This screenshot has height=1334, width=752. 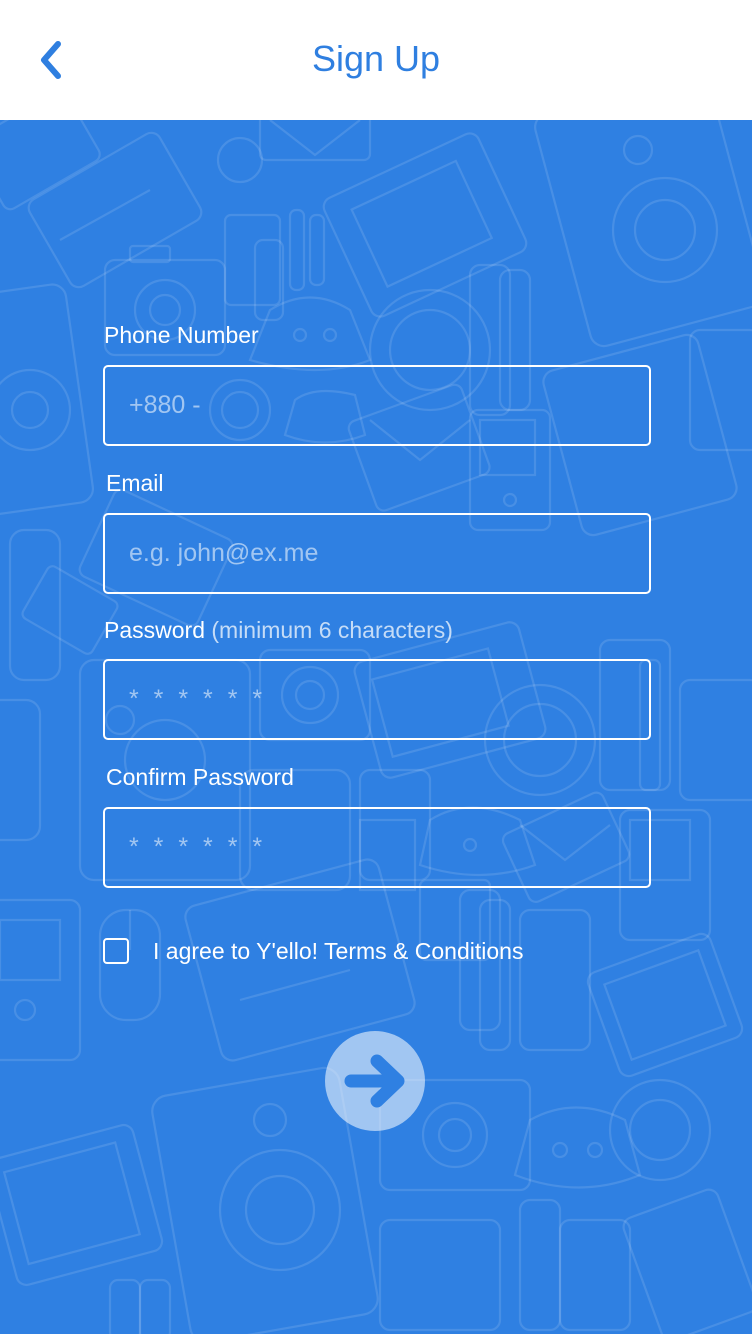 What do you see at coordinates (200, 777) in the screenshot?
I see `confirm-password-label: Confirm Password` at bounding box center [200, 777].